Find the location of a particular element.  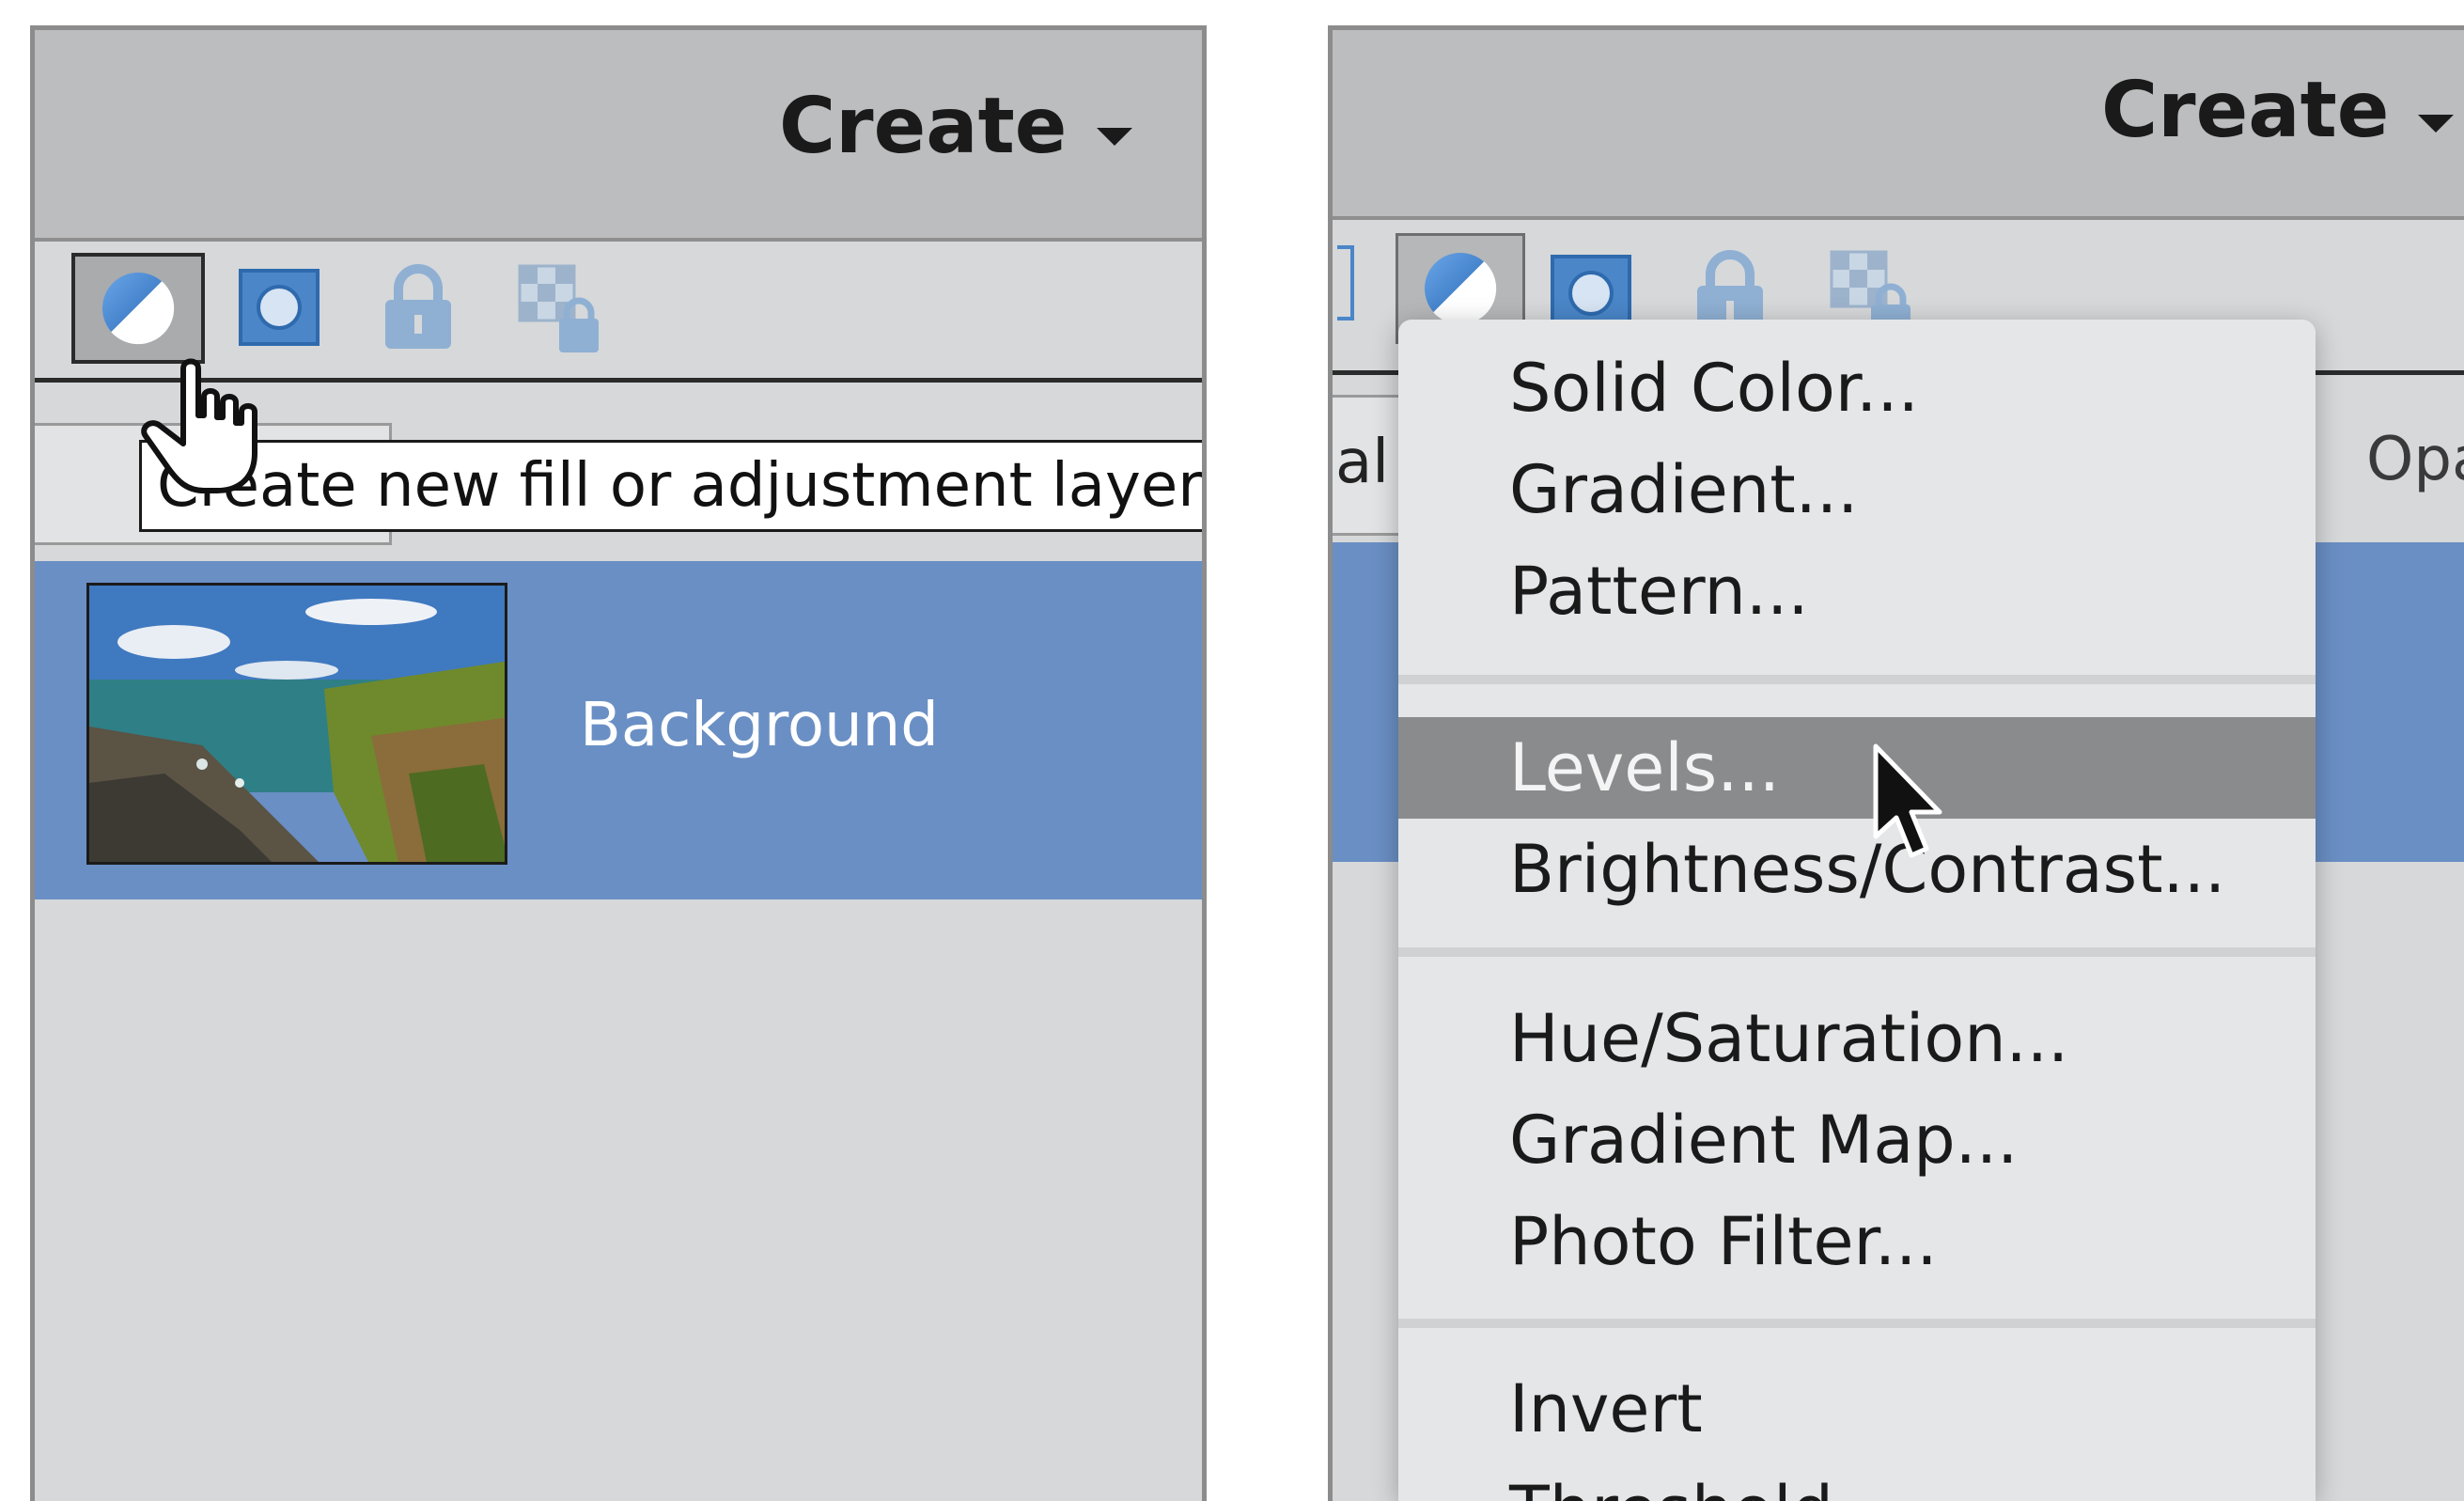

arrow-cursor-icon is located at coordinates (1907, 800).